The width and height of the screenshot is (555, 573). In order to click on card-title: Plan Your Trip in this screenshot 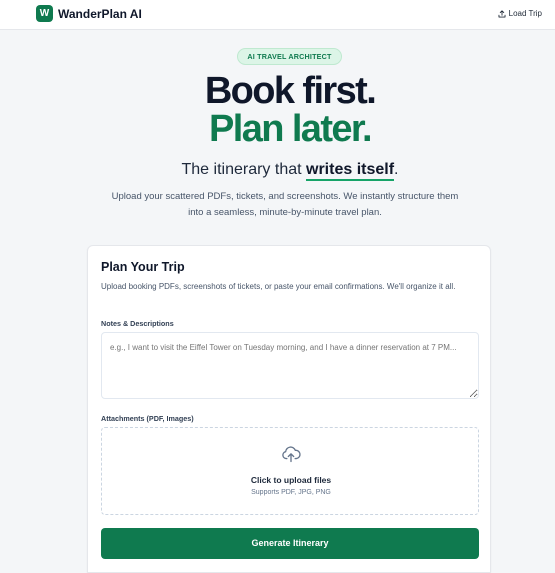, I will do `click(143, 267)`.